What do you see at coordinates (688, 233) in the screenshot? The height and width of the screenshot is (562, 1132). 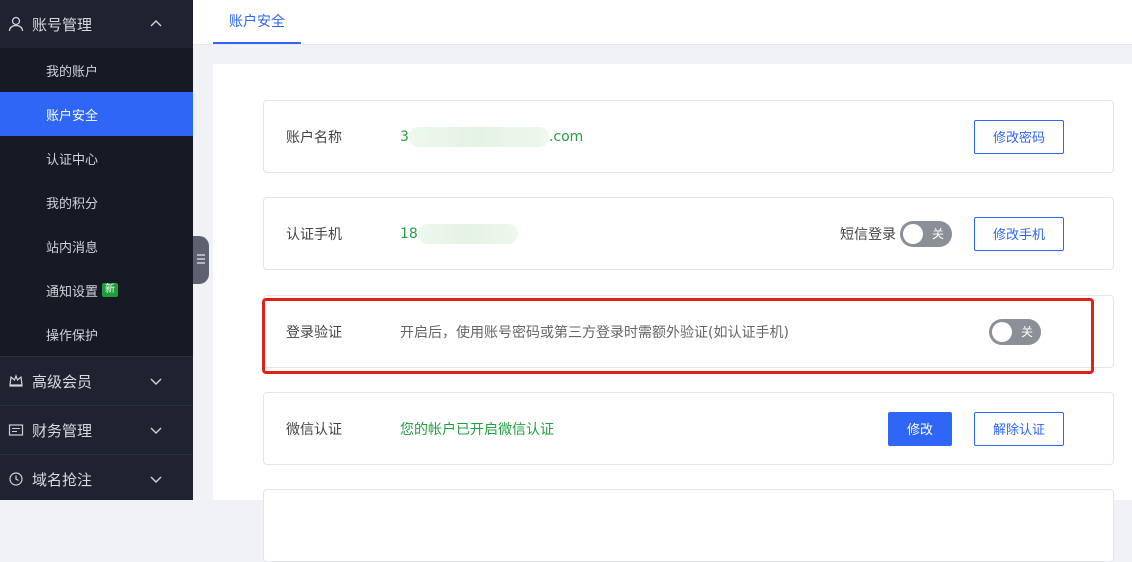 I see `phone-card: 认证手机 18 短信登录 关 修改手机` at bounding box center [688, 233].